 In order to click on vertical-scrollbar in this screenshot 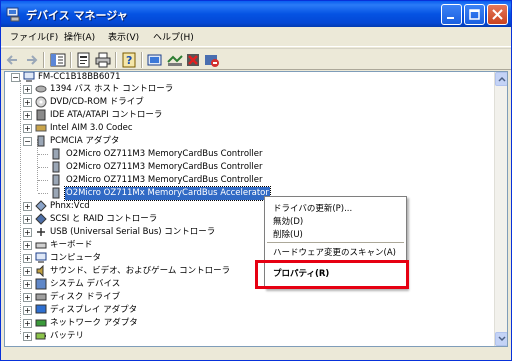, I will do `click(500, 209)`.